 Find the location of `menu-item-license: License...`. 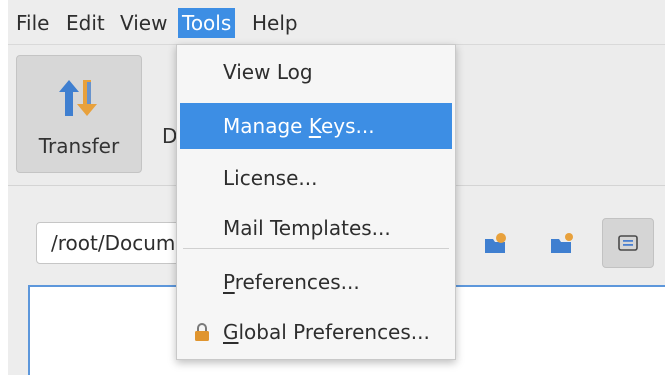

menu-item-license: License... is located at coordinates (316, 178).